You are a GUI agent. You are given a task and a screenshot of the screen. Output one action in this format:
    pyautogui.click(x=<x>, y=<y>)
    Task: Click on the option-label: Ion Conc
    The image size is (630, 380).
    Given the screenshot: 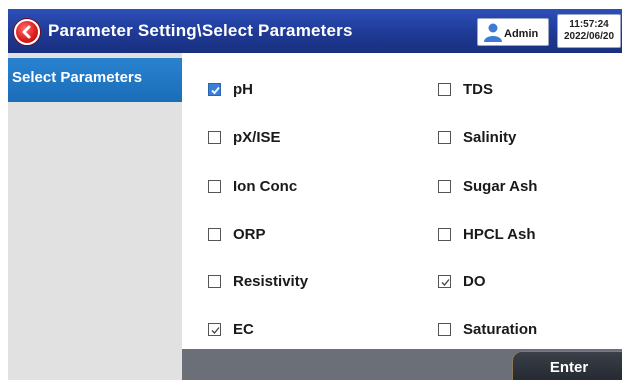 What is the action you would take?
    pyautogui.click(x=265, y=186)
    